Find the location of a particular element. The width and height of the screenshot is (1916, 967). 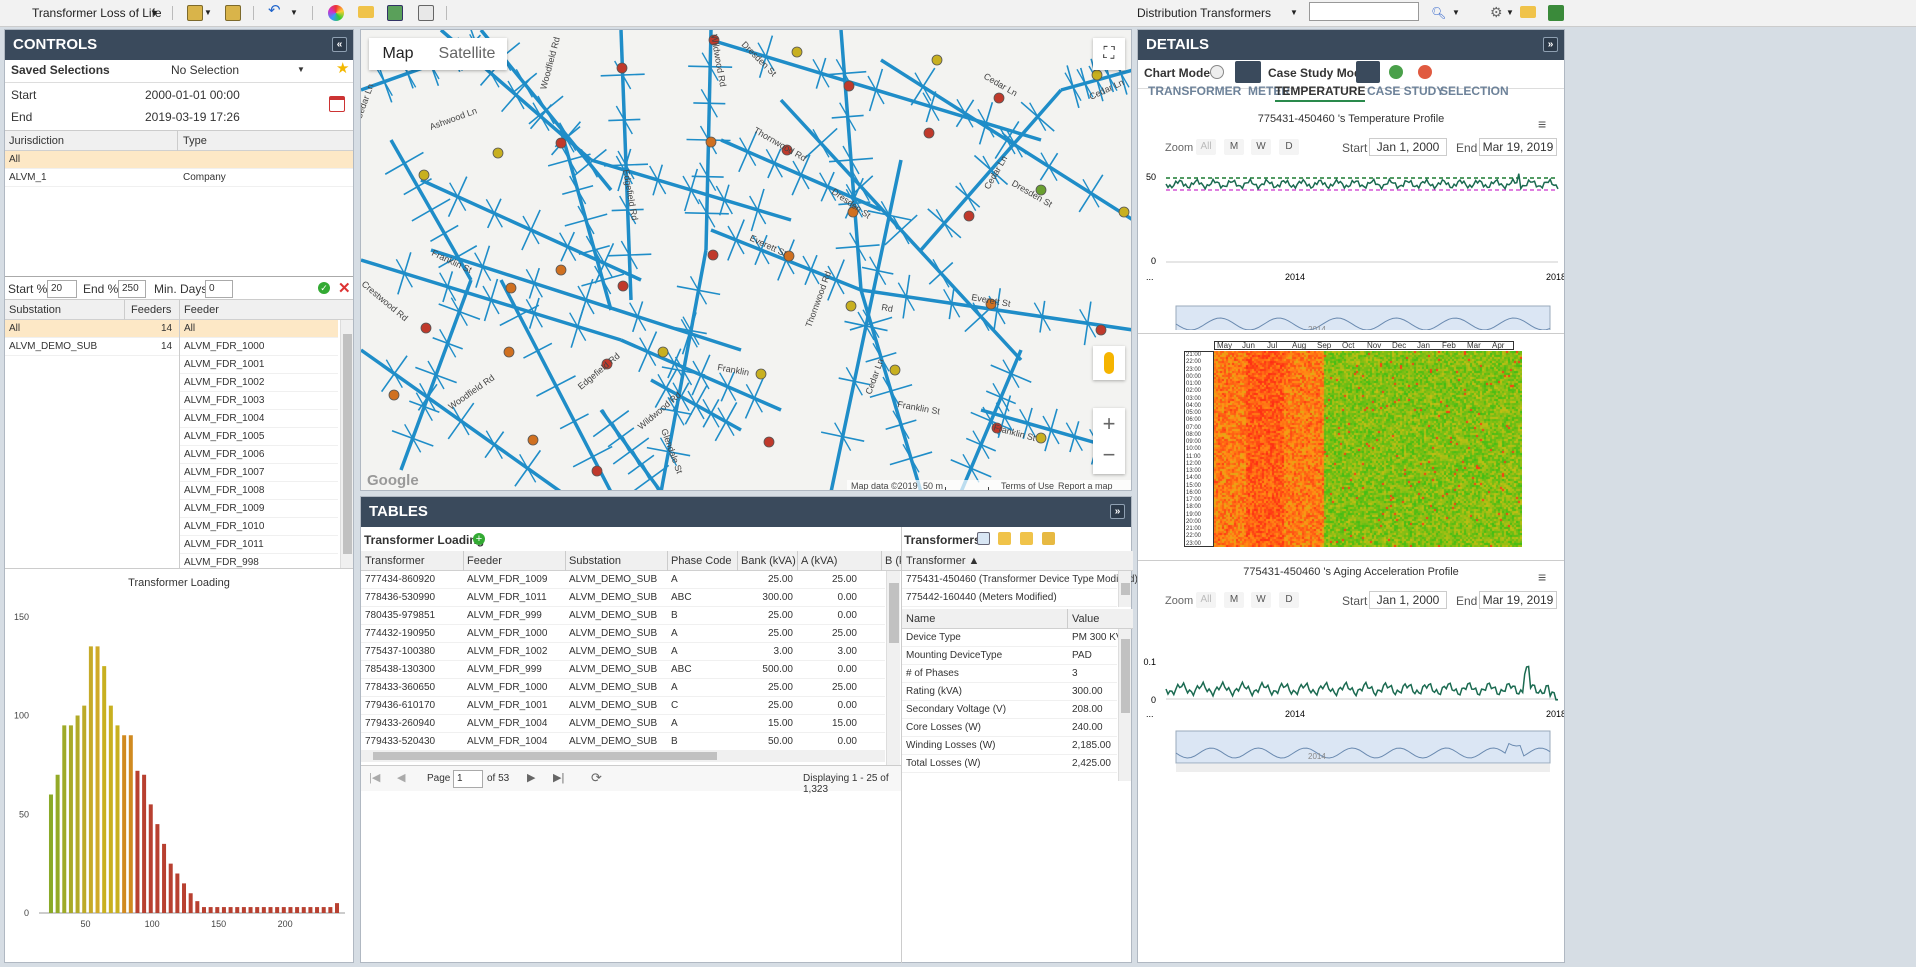

column-header: B (k is located at coordinates (893, 561).